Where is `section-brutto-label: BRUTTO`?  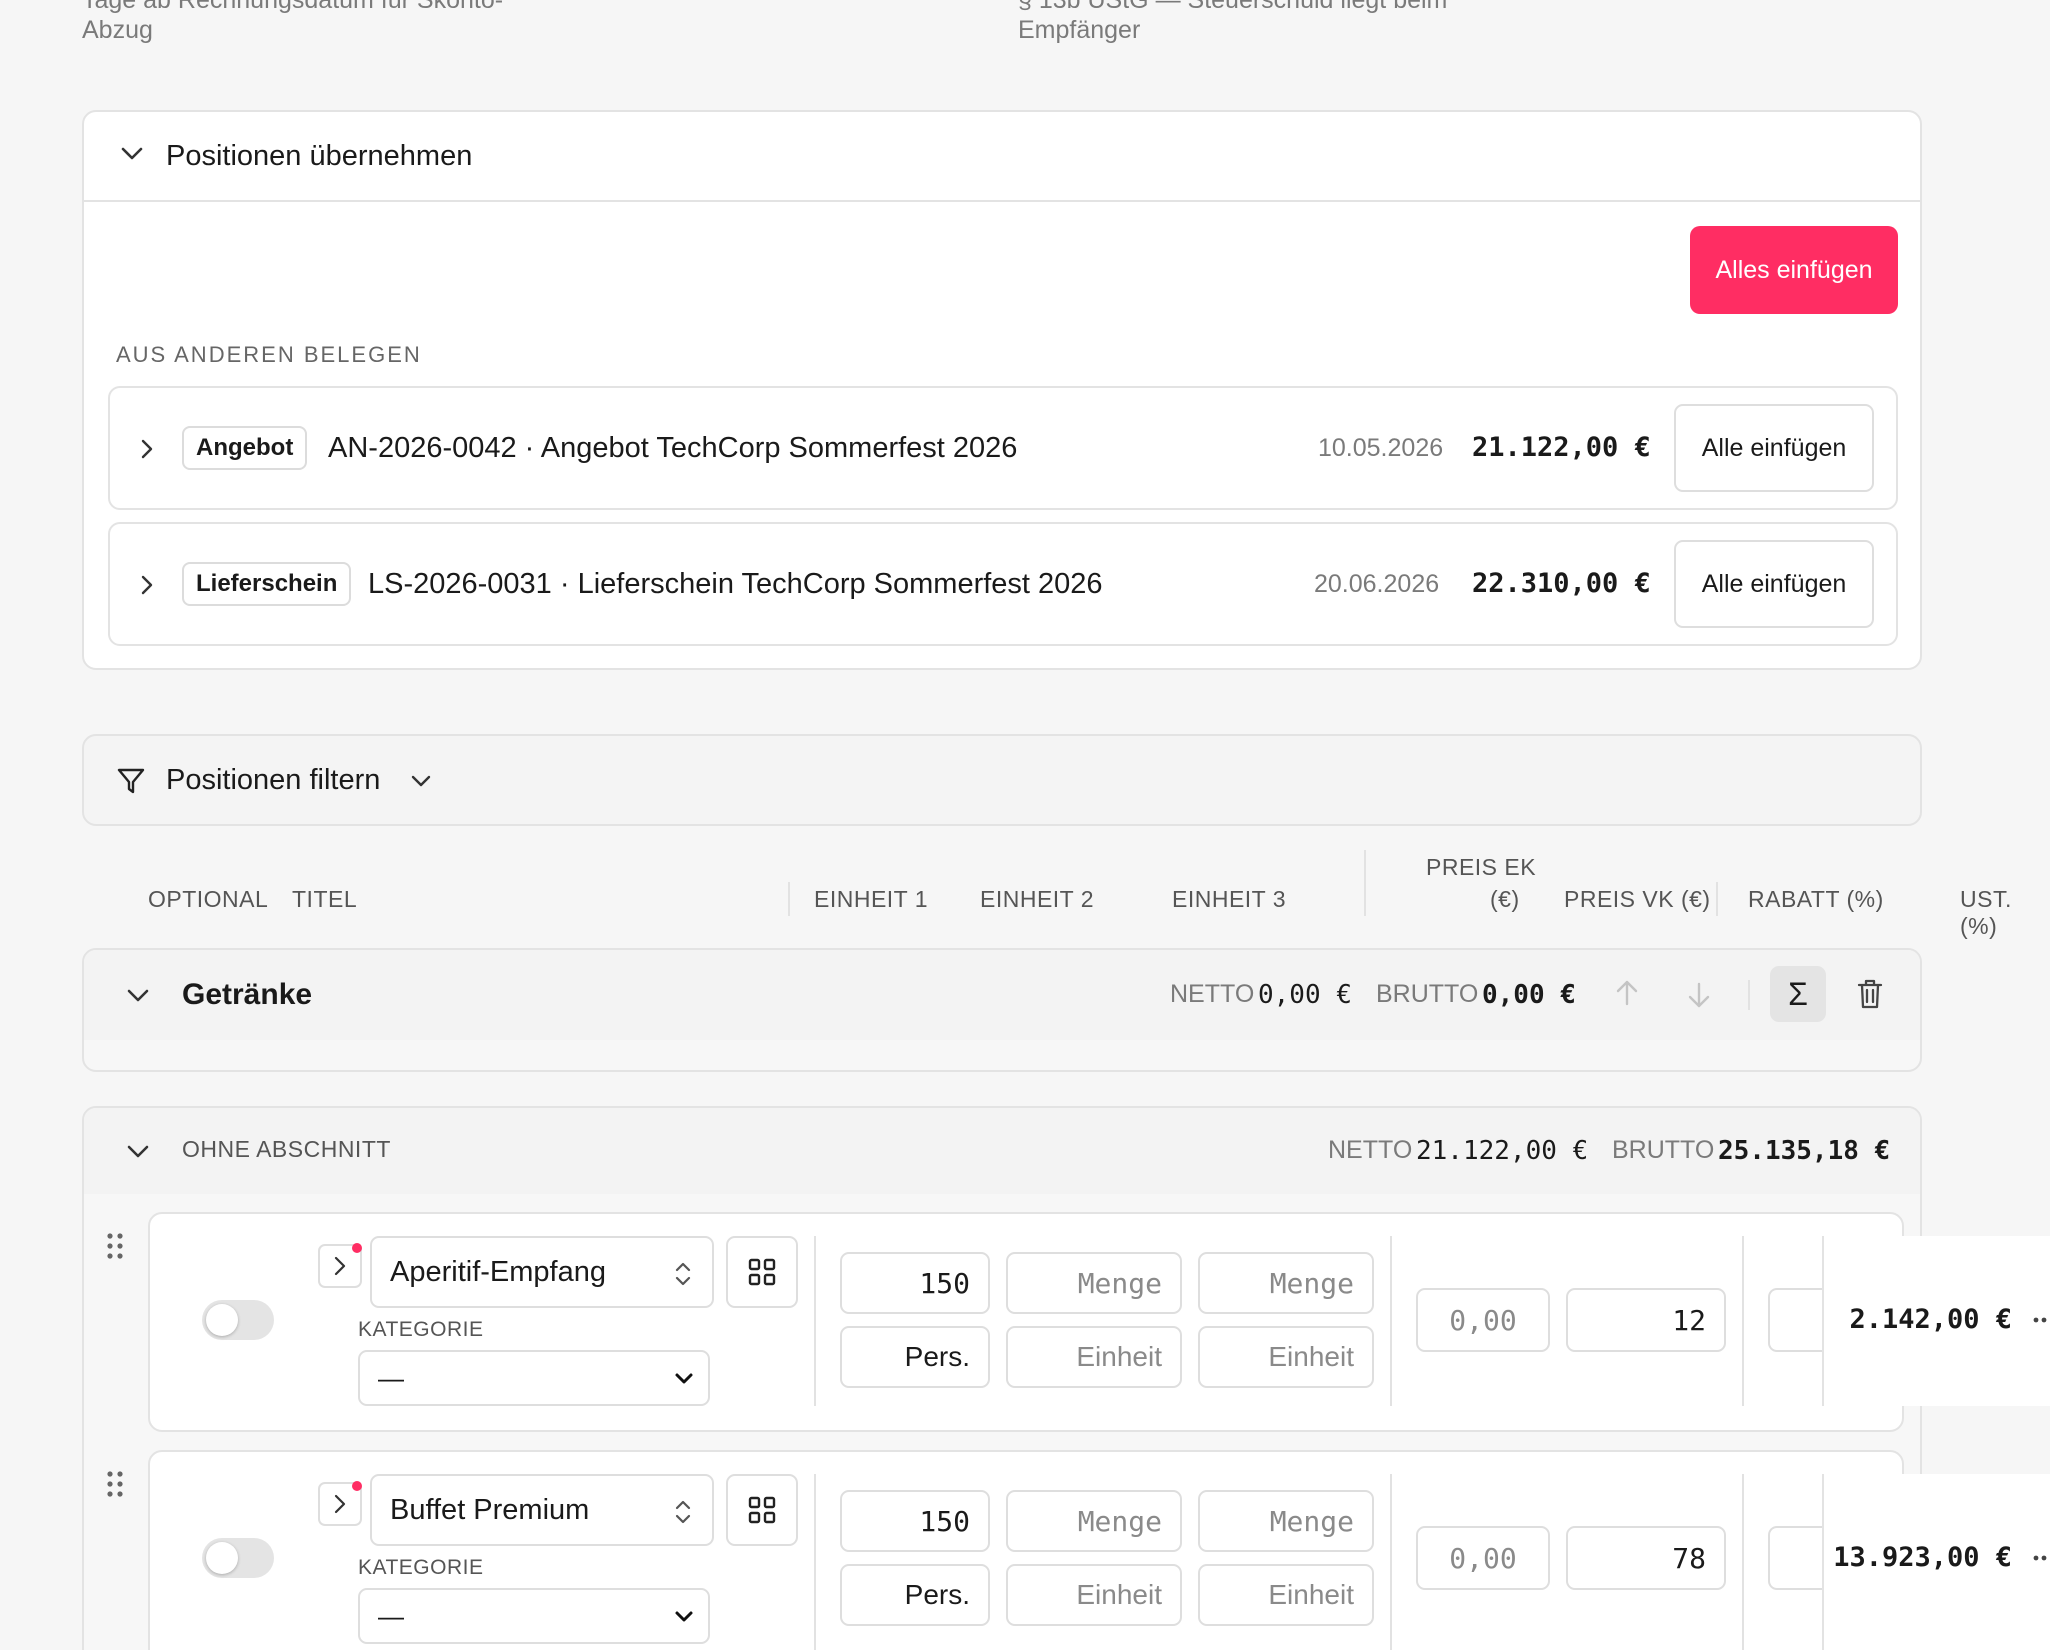 section-brutto-label: BRUTTO is located at coordinates (1427, 994).